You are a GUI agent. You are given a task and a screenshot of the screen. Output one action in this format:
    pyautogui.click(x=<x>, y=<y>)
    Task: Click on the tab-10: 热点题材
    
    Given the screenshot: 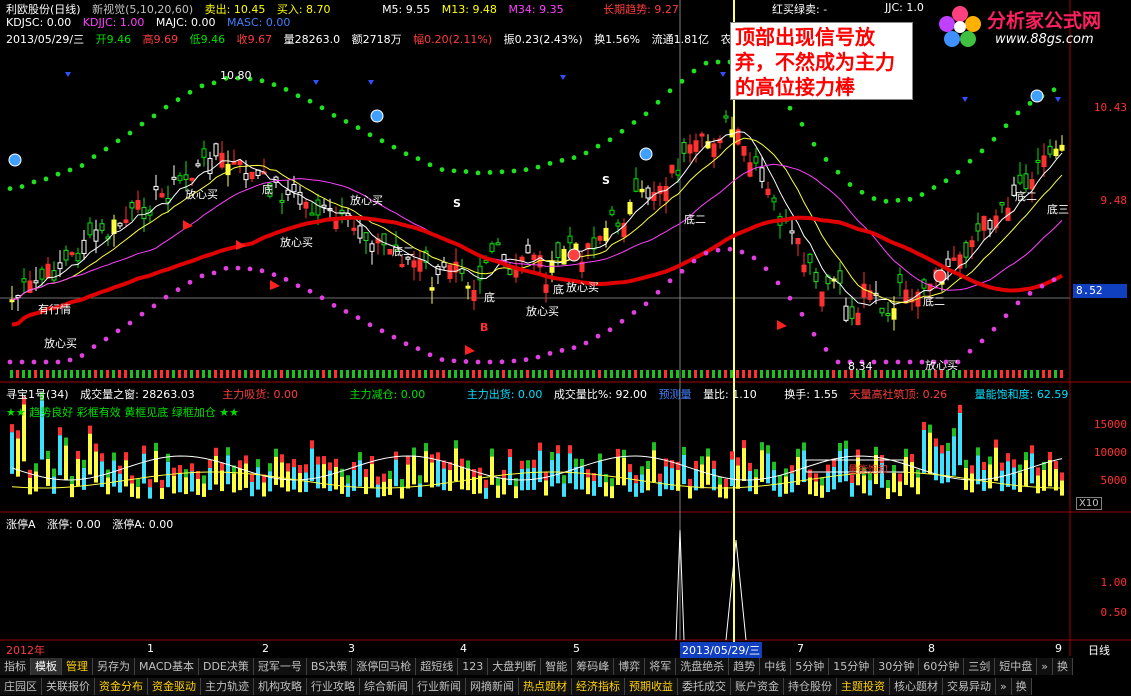 What is the action you would take?
    pyautogui.click(x=545, y=686)
    